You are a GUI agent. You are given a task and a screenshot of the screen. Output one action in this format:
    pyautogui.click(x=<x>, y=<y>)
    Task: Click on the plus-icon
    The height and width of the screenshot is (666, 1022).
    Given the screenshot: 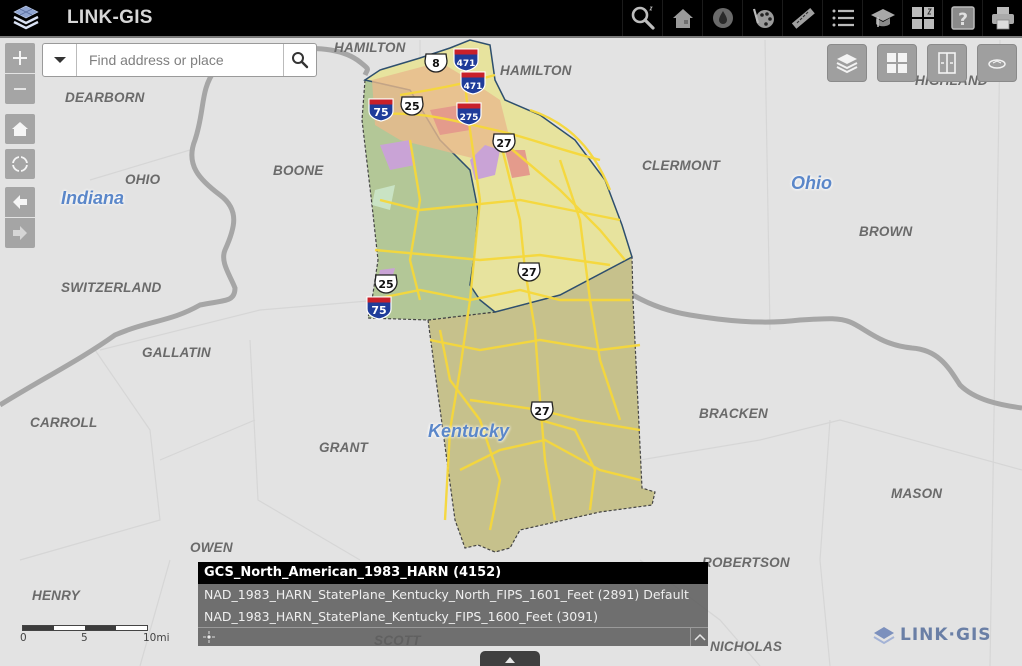 What is the action you would take?
    pyautogui.click(x=20, y=58)
    